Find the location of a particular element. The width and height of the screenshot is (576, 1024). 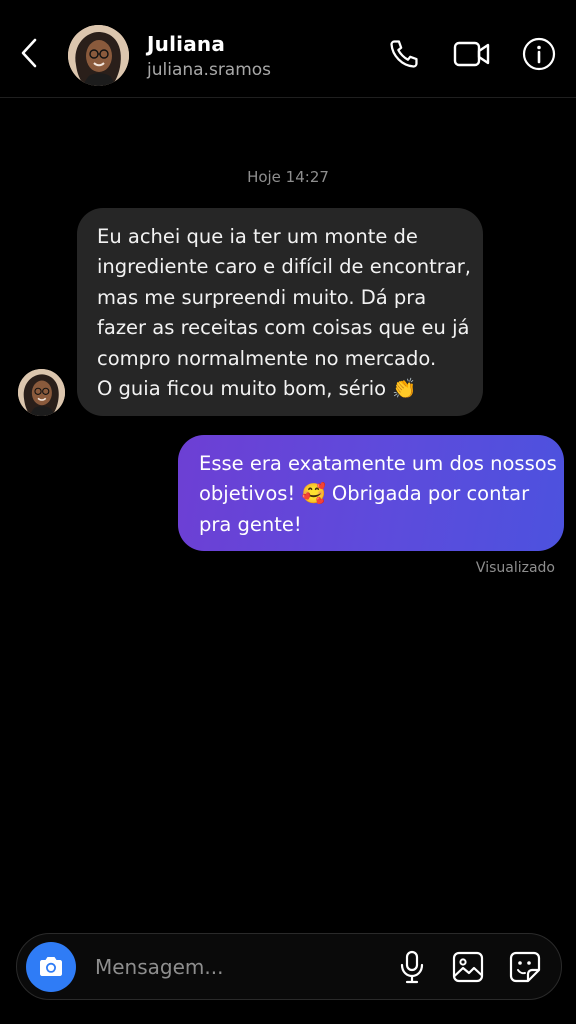

message-input is located at coordinates (235, 967).